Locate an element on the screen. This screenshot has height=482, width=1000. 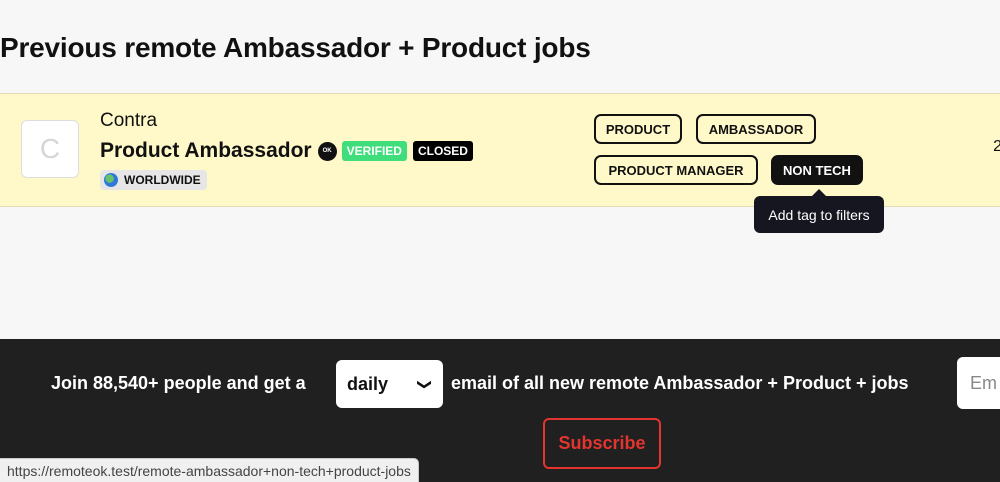
company-name: Contra is located at coordinates (128, 121).